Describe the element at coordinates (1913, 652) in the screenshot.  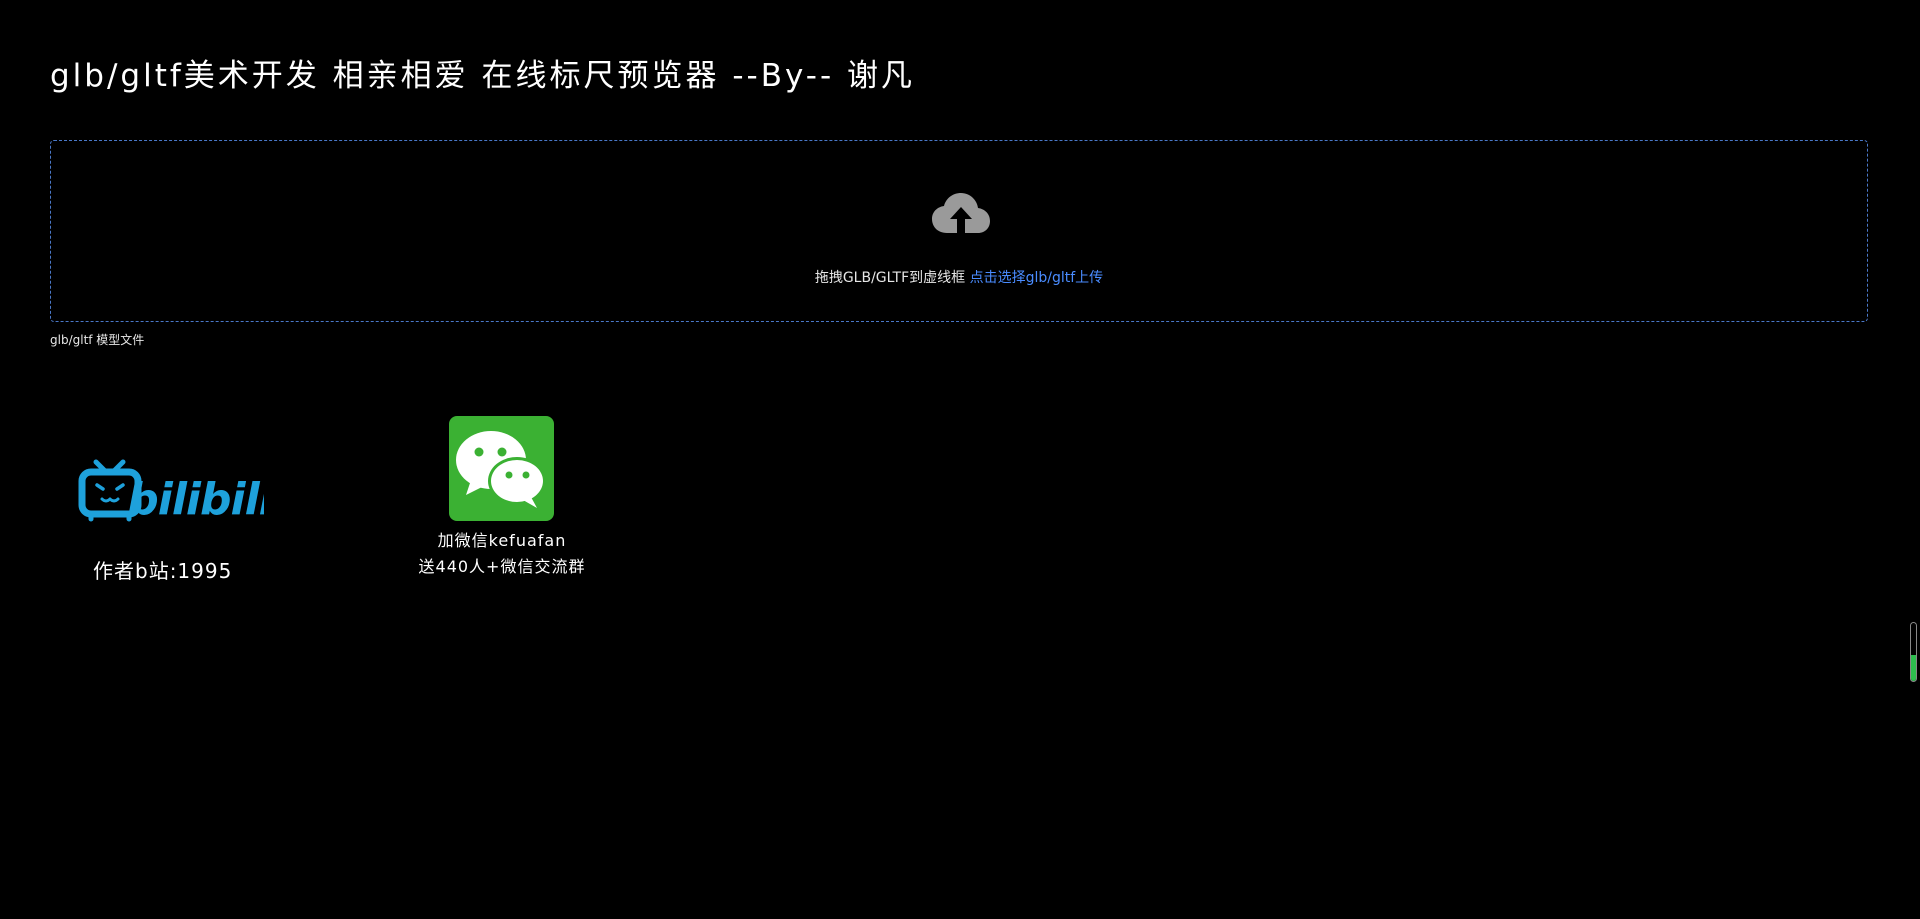
I see `scroll-indicator` at that location.